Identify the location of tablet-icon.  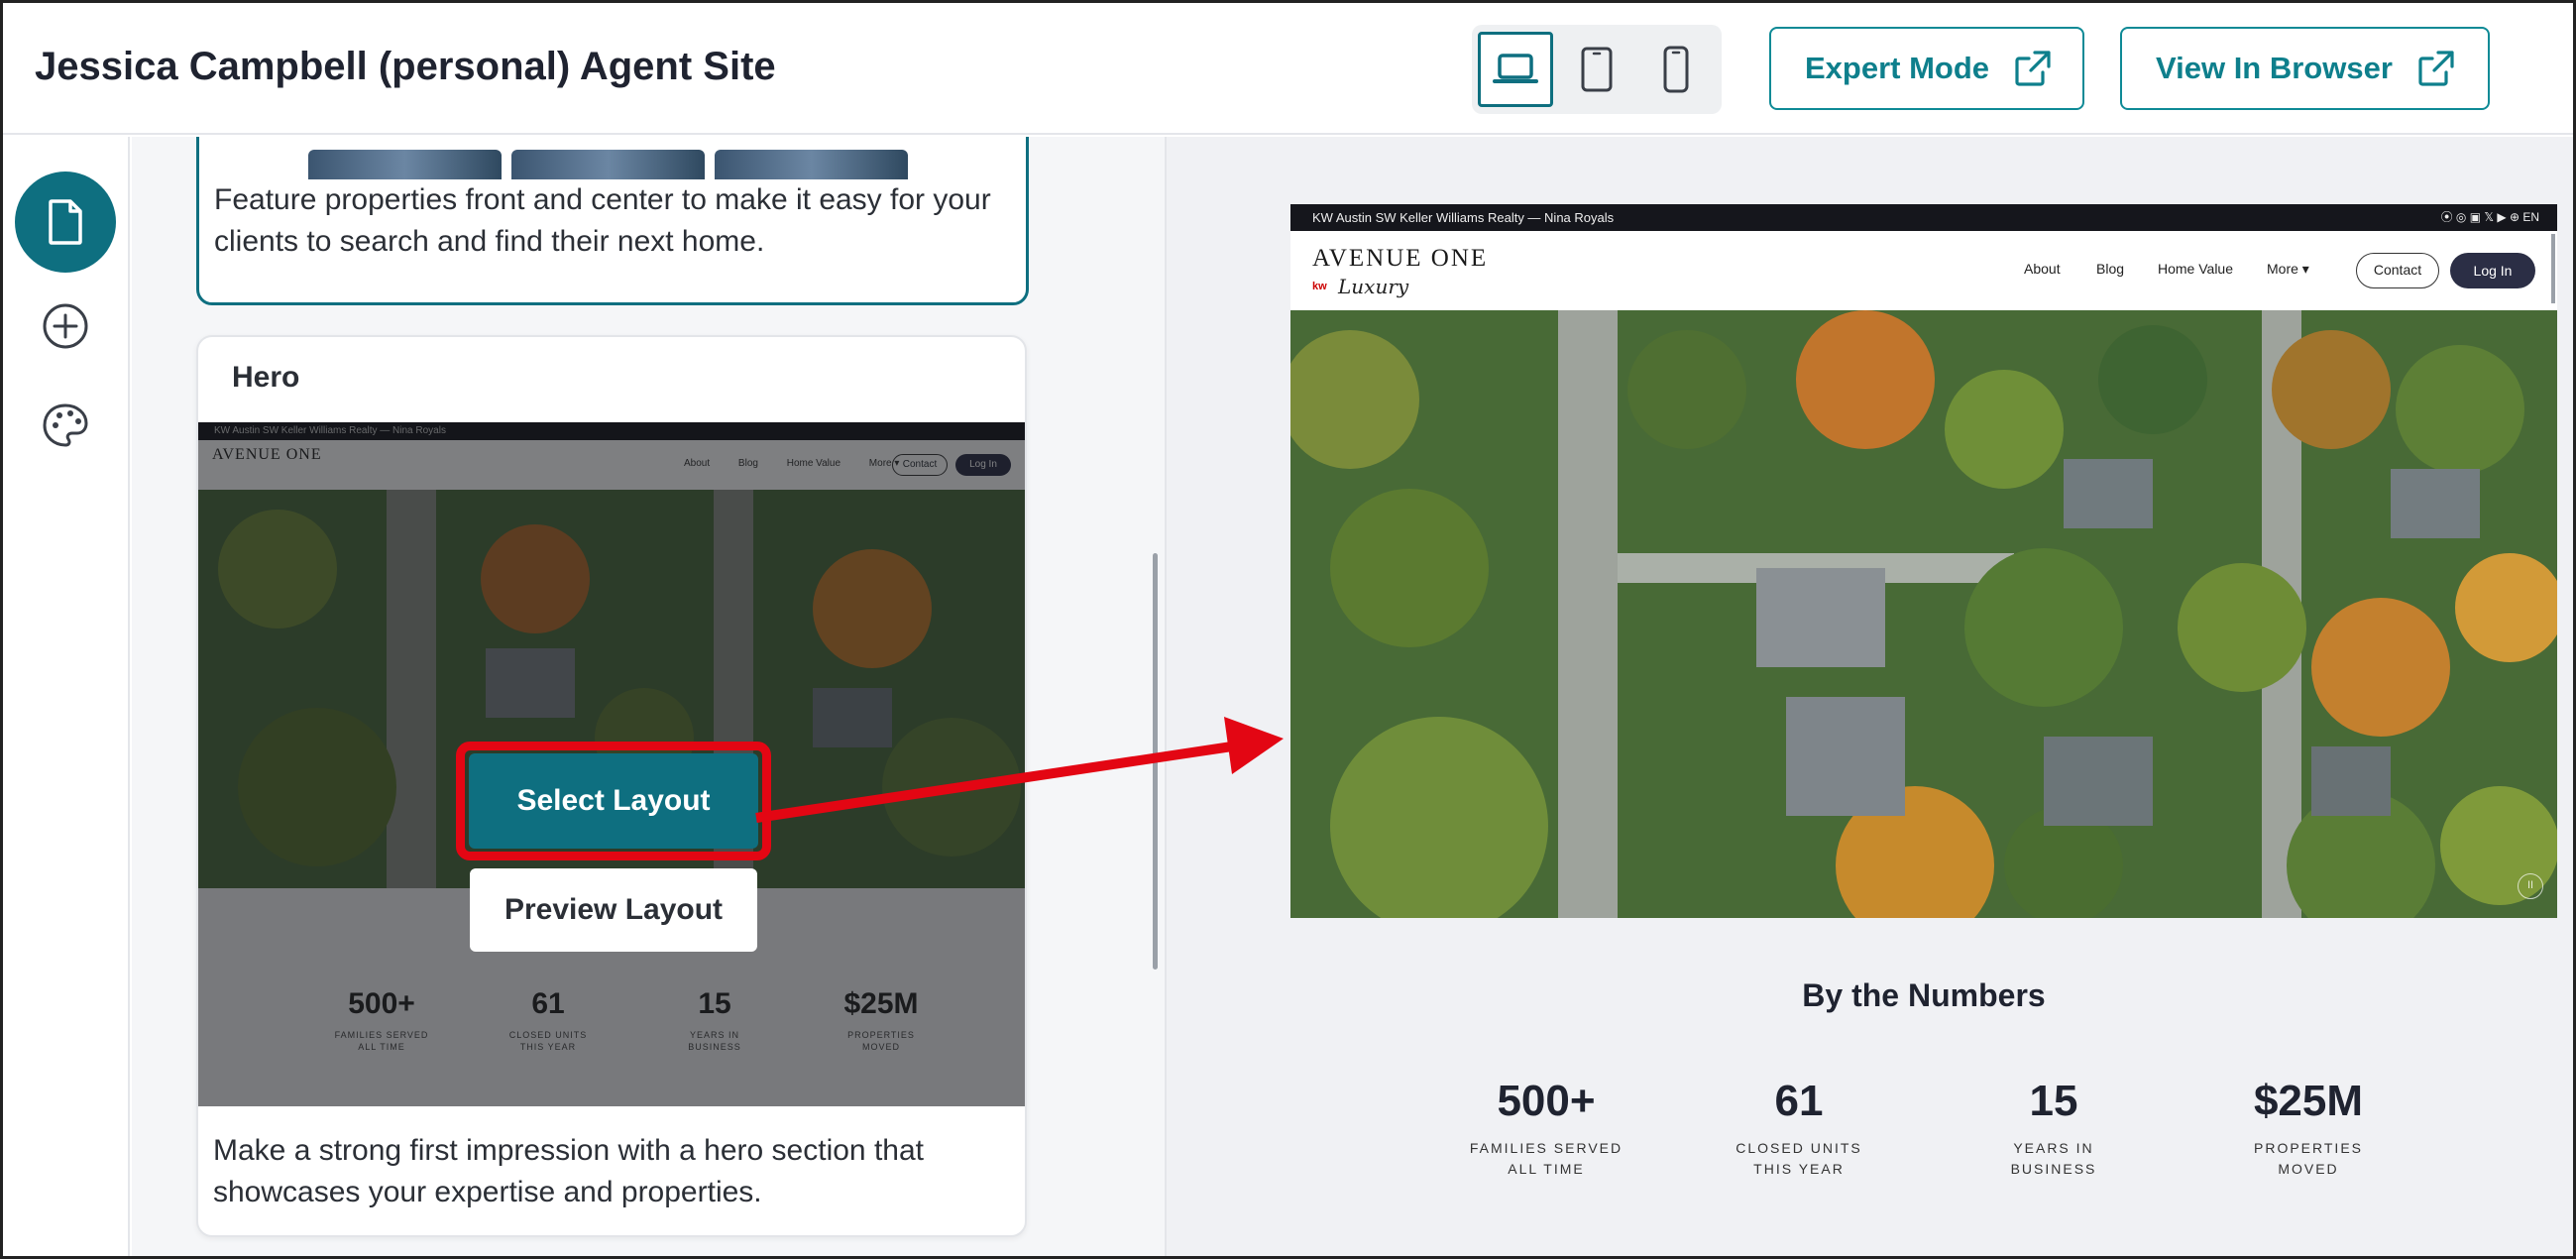
(1597, 69).